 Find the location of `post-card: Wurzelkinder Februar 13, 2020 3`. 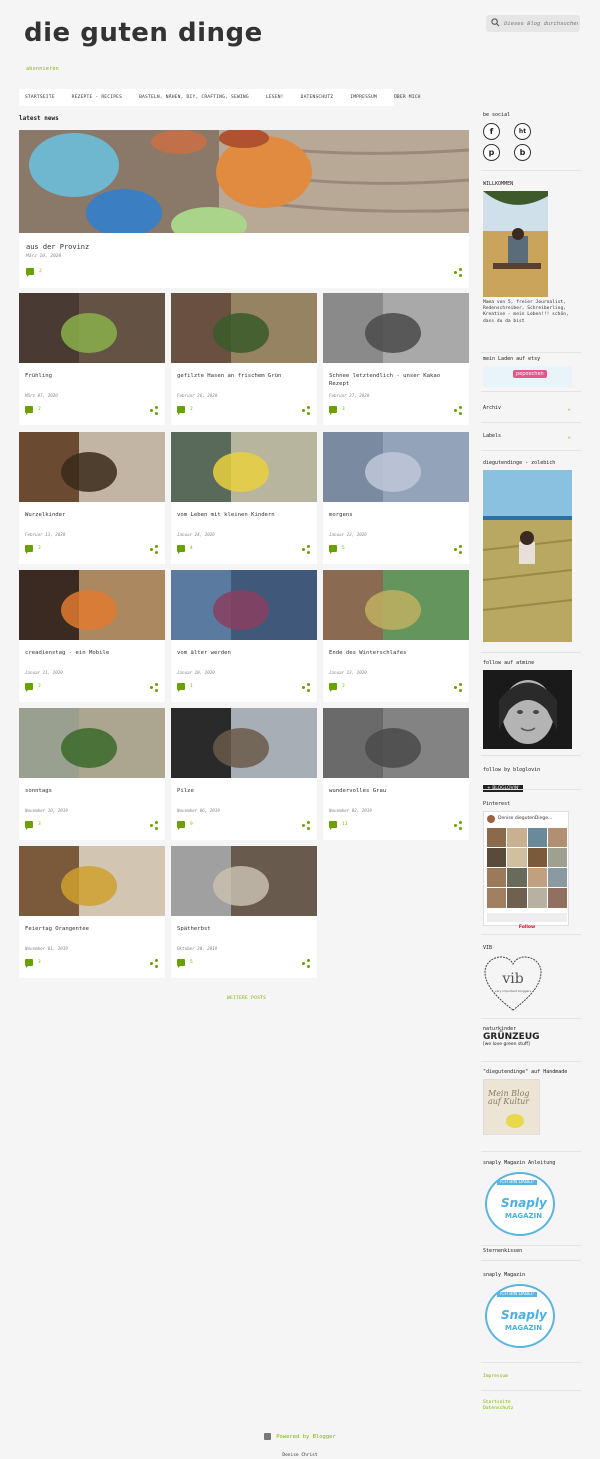

post-card: Wurzelkinder Februar 13, 2020 3 is located at coordinates (92, 498).